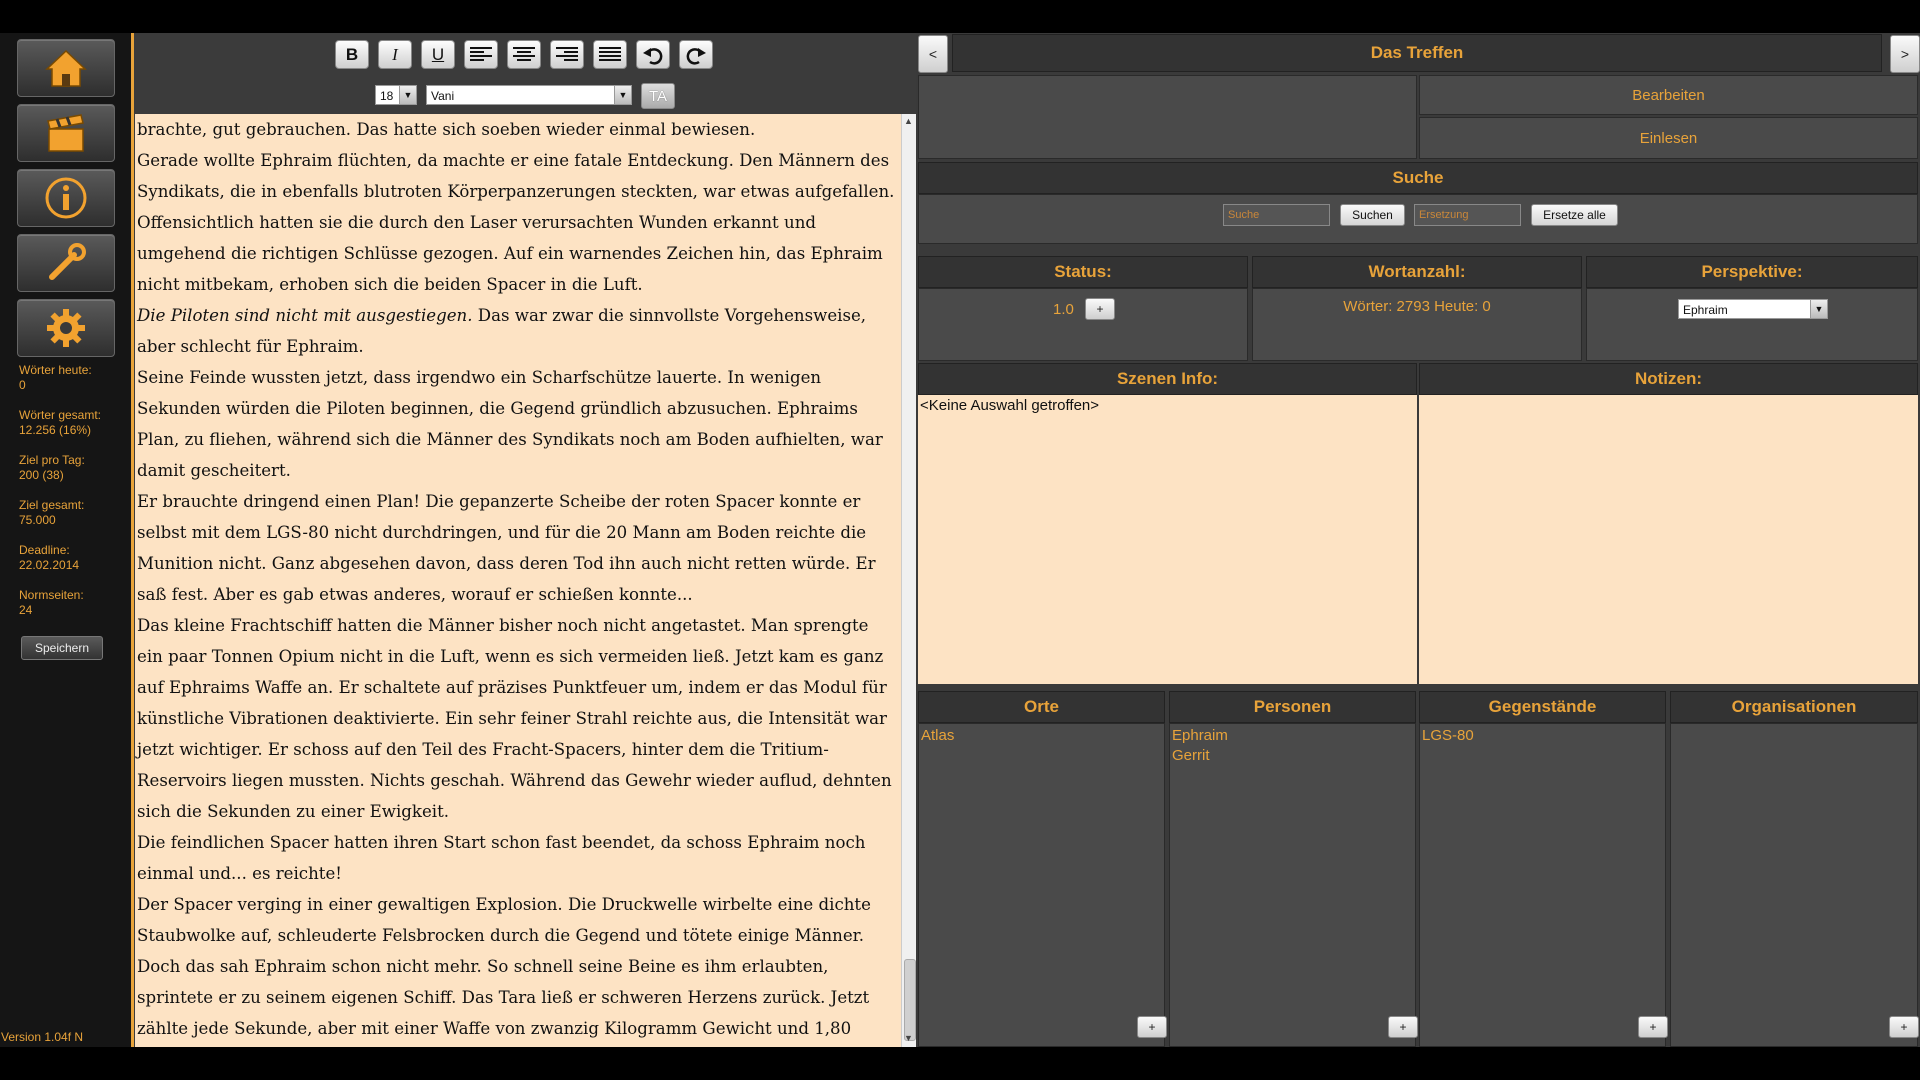 Image resolution: width=1920 pixels, height=1080 pixels. Describe the element at coordinates (1276, 215) in the screenshot. I see `search-input: Suche` at that location.